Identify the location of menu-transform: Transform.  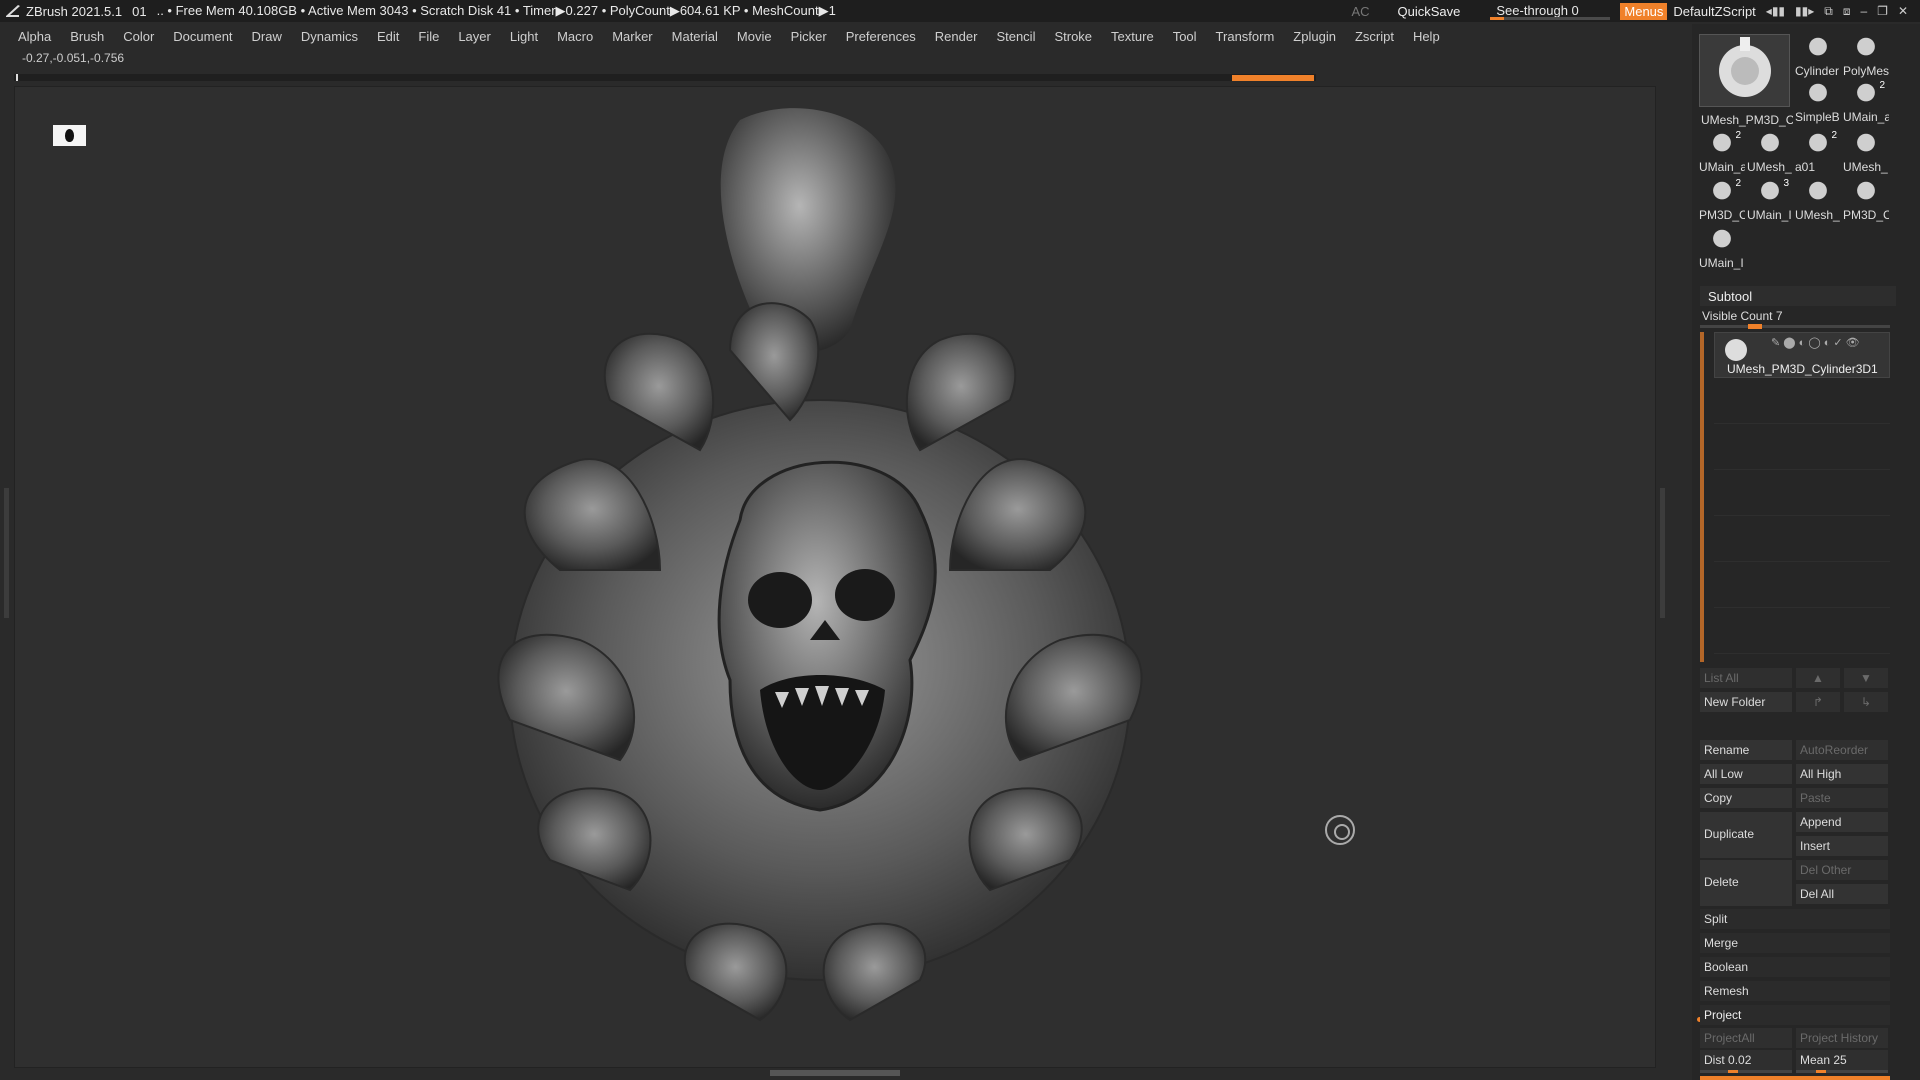
(1245, 36).